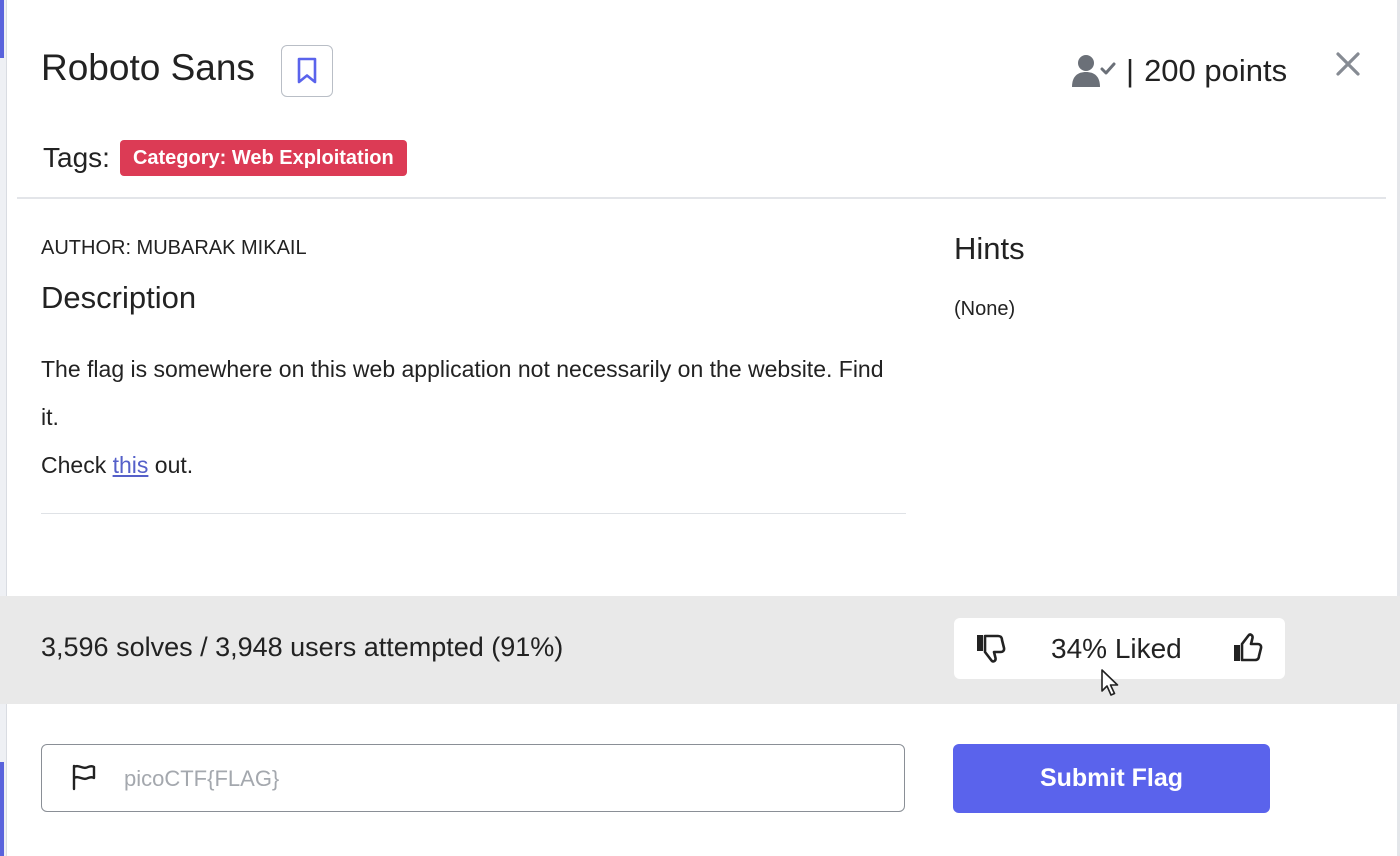 The image size is (1400, 856). Describe the element at coordinates (84, 777) in the screenshot. I see `flag-icon` at that location.